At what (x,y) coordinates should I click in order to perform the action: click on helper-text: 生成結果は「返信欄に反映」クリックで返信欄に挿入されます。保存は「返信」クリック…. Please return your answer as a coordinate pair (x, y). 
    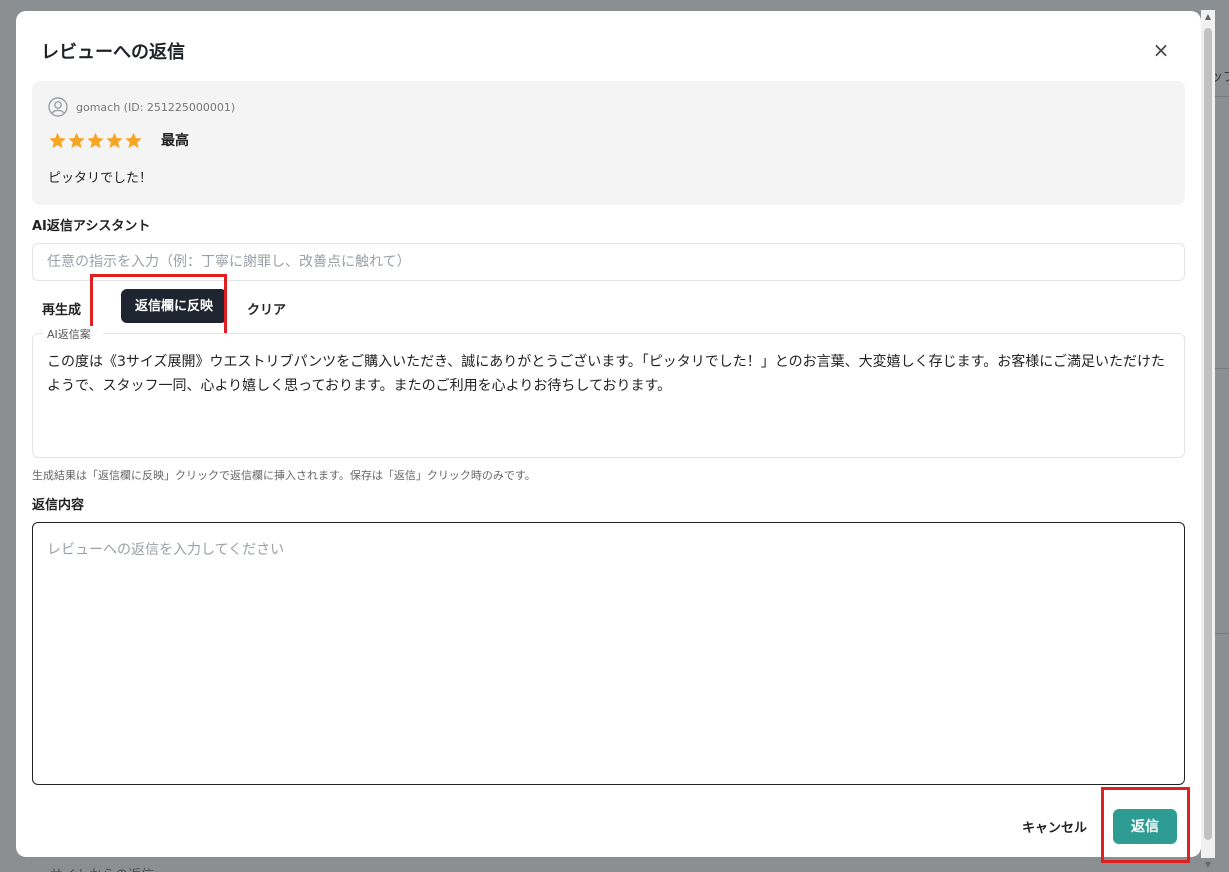
    Looking at the image, I should click on (284, 475).